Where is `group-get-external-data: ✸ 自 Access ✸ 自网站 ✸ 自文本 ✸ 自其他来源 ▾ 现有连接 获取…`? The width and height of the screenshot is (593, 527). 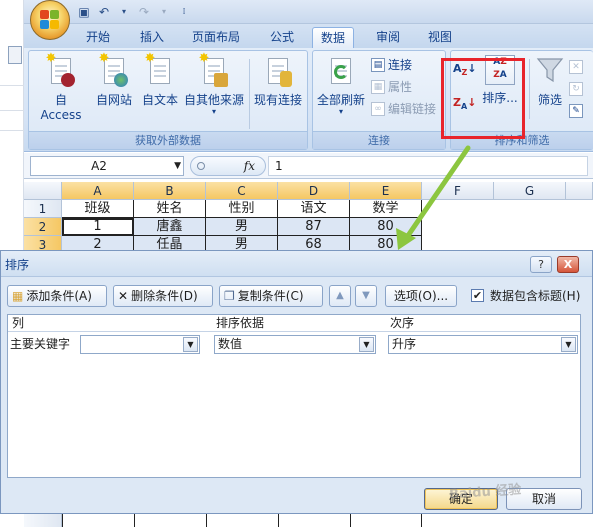 group-get-external-data: ✸ 自 Access ✸ 自网站 ✸ 自文本 ✸ 自其他来源 ▾ 现有连接 获取… is located at coordinates (168, 100).